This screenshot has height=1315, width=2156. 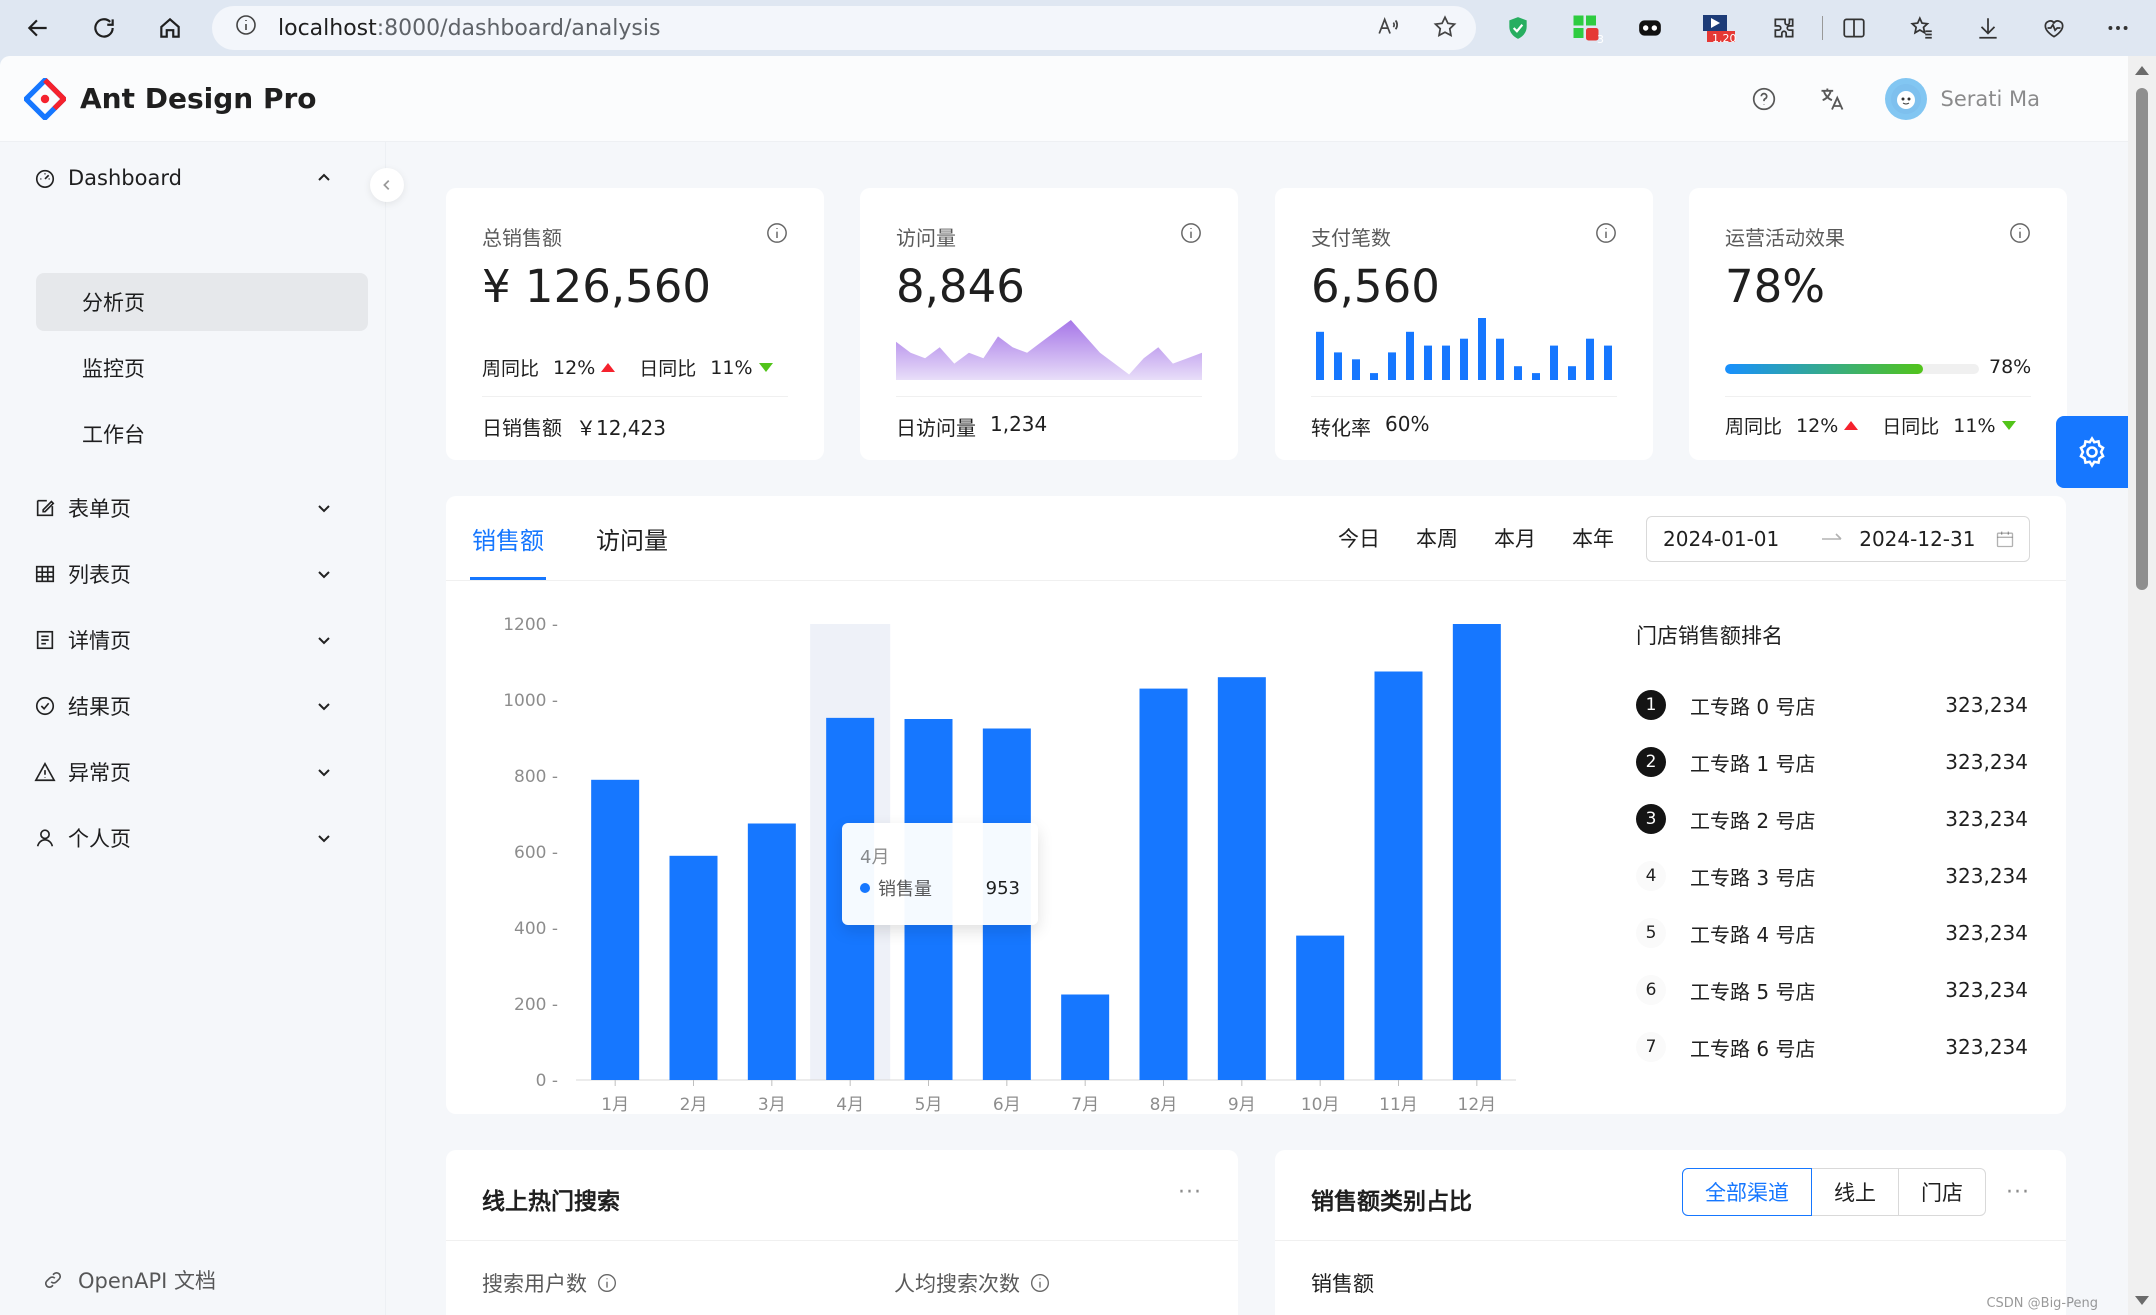 What do you see at coordinates (1359, 538) in the screenshot?
I see `range-today: 今日` at bounding box center [1359, 538].